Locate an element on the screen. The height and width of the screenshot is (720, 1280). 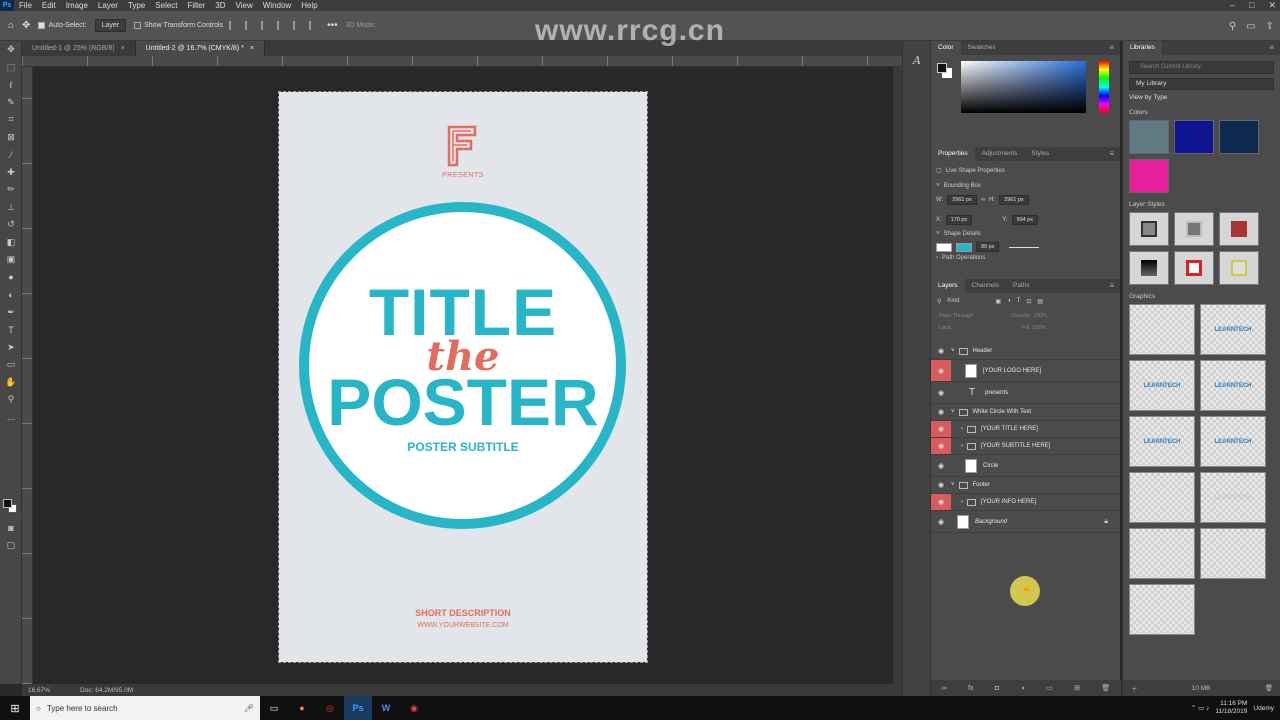
notification-icons: ⌃ ▭ ♪ is located at coordinates (1200, 708).